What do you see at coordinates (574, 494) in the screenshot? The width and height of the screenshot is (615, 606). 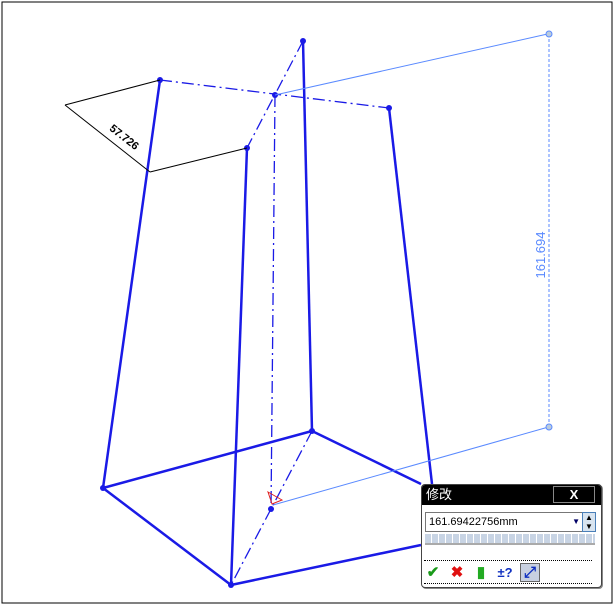 I see `close-button: X` at bounding box center [574, 494].